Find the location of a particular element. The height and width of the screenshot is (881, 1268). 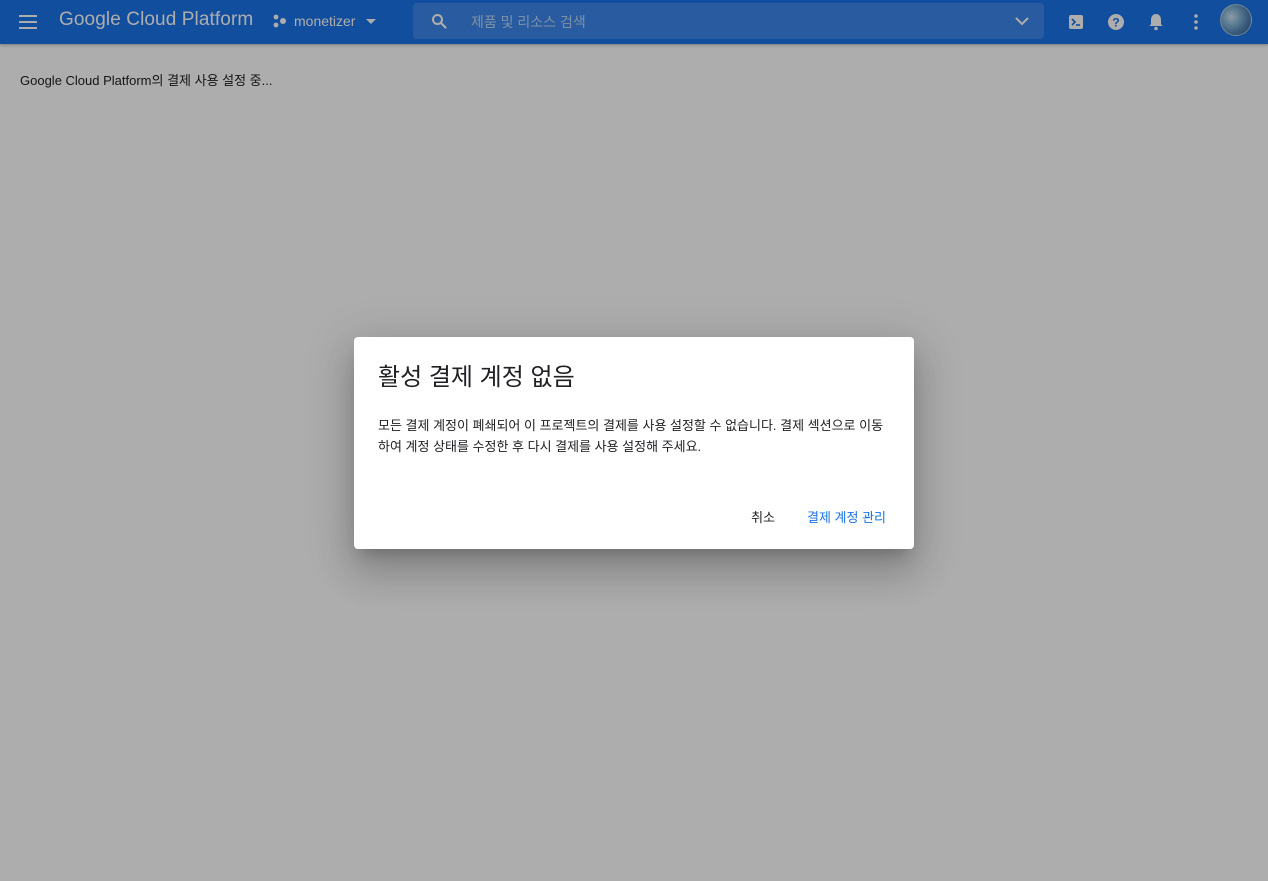

dialog-actions: 취소 결제 계정 관리 is located at coordinates (814, 516).